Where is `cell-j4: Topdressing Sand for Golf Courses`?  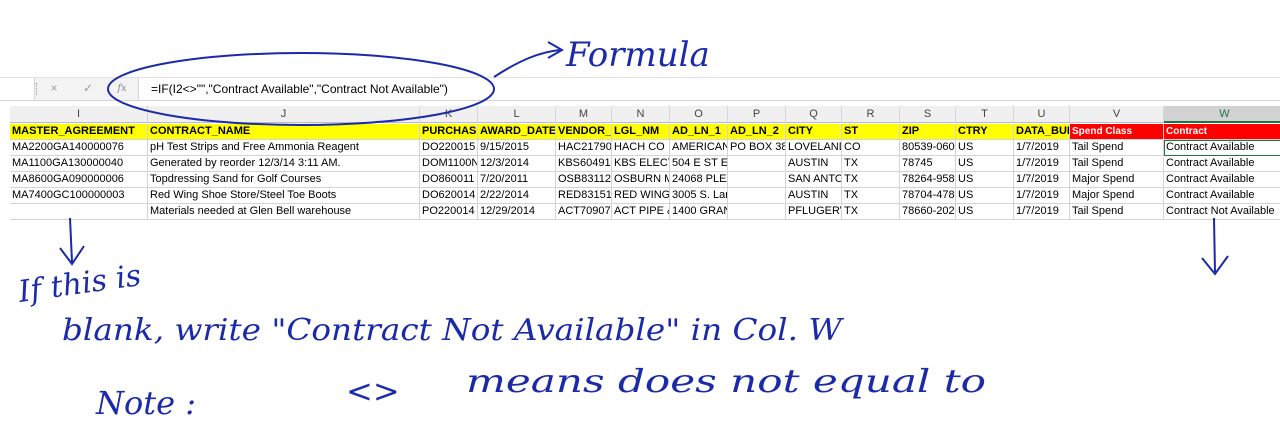 cell-j4: Topdressing Sand for Golf Courses is located at coordinates (284, 180).